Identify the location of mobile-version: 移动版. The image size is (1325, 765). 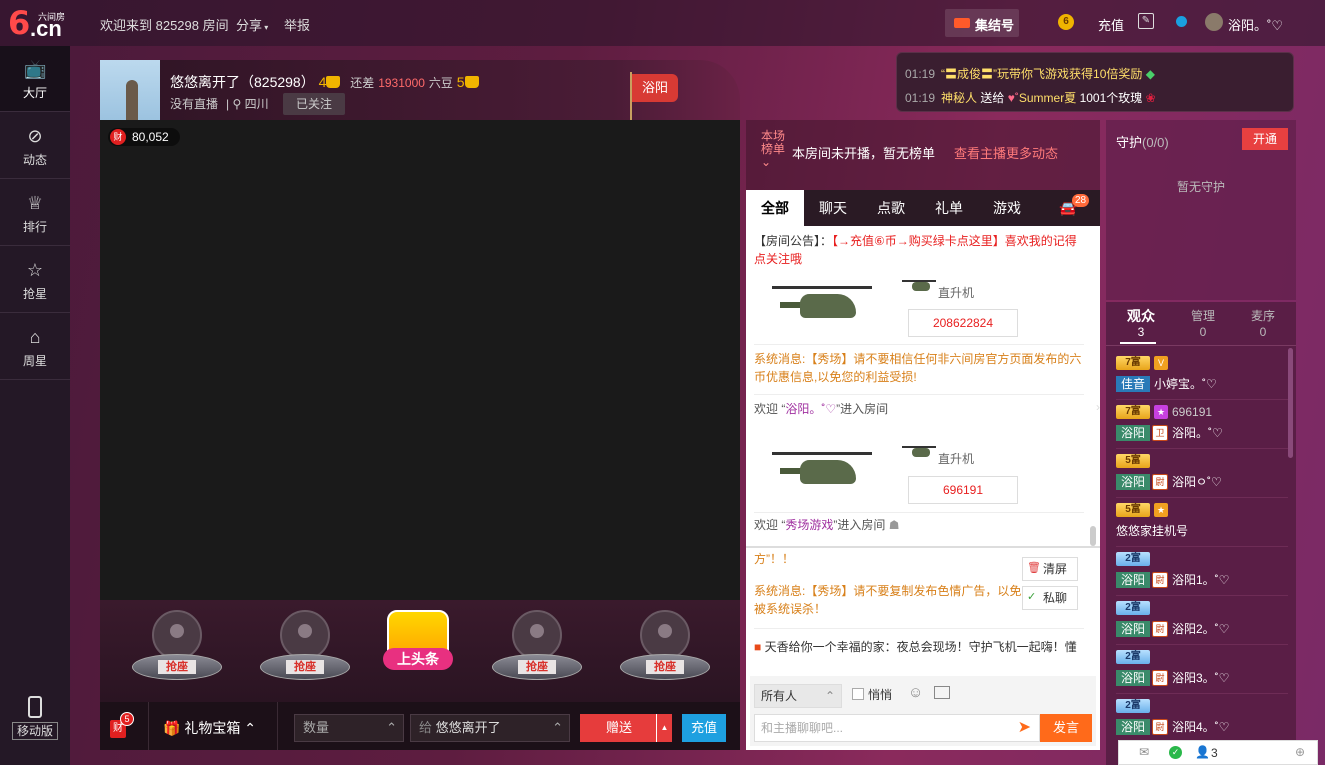
(35, 718).